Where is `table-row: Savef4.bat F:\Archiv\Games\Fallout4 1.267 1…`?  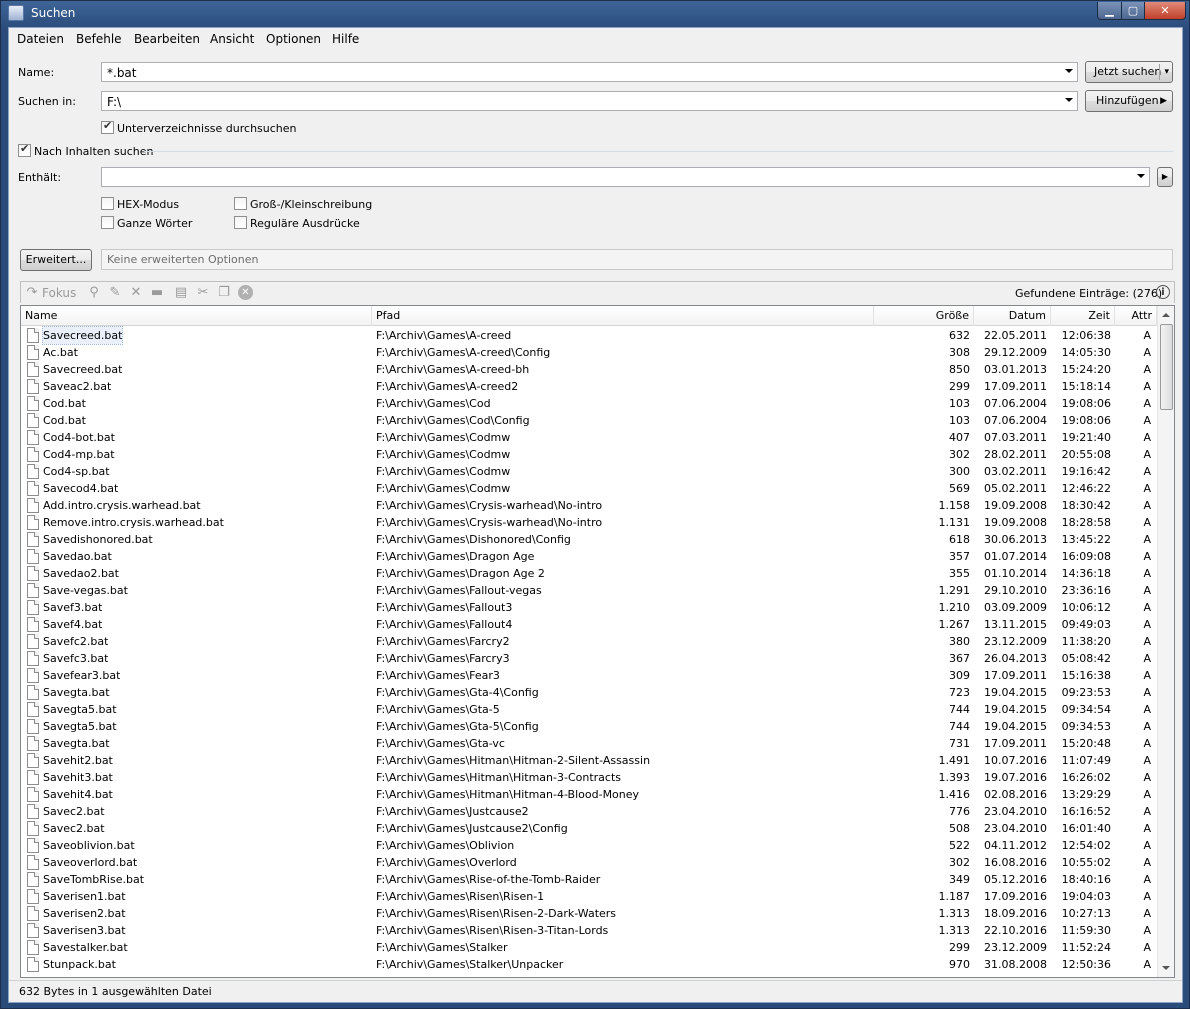
table-row: Savef4.bat F:\Archiv\Games\Fallout4 1.267 1… is located at coordinates (589, 624).